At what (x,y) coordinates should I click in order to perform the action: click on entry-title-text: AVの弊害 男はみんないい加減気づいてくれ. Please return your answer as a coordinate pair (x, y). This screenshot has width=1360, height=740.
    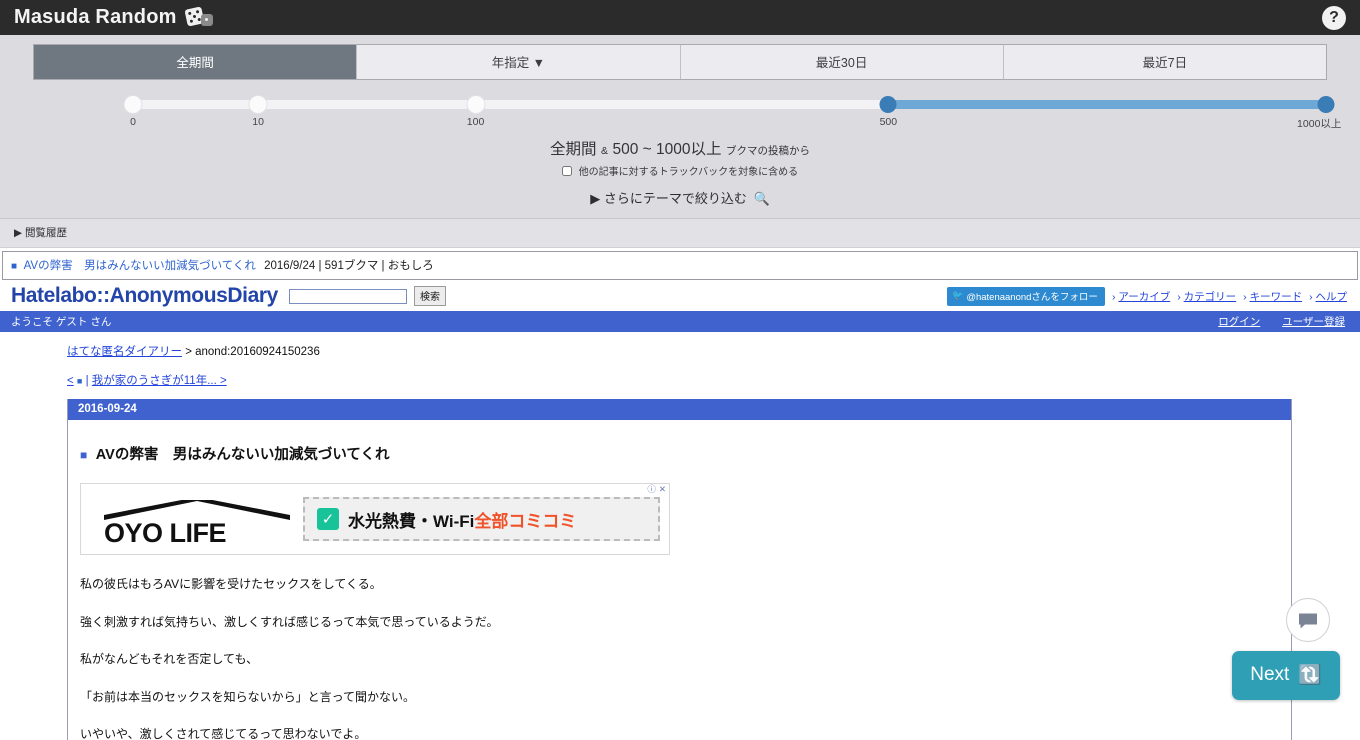
    Looking at the image, I should click on (242, 455).